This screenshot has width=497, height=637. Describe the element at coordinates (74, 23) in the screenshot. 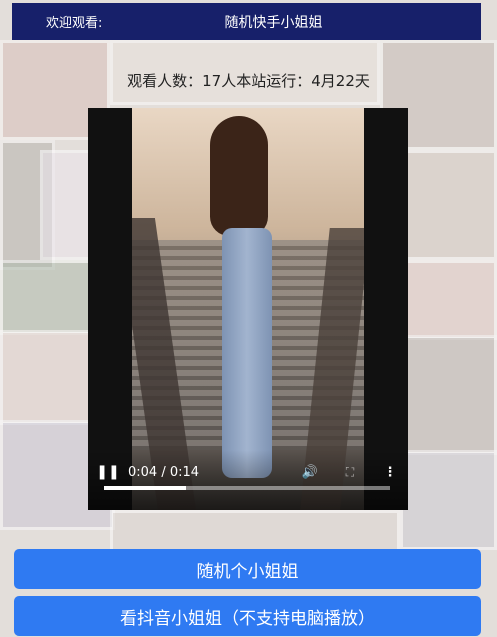

I see `welcome-label: 欢迎观看:` at that location.